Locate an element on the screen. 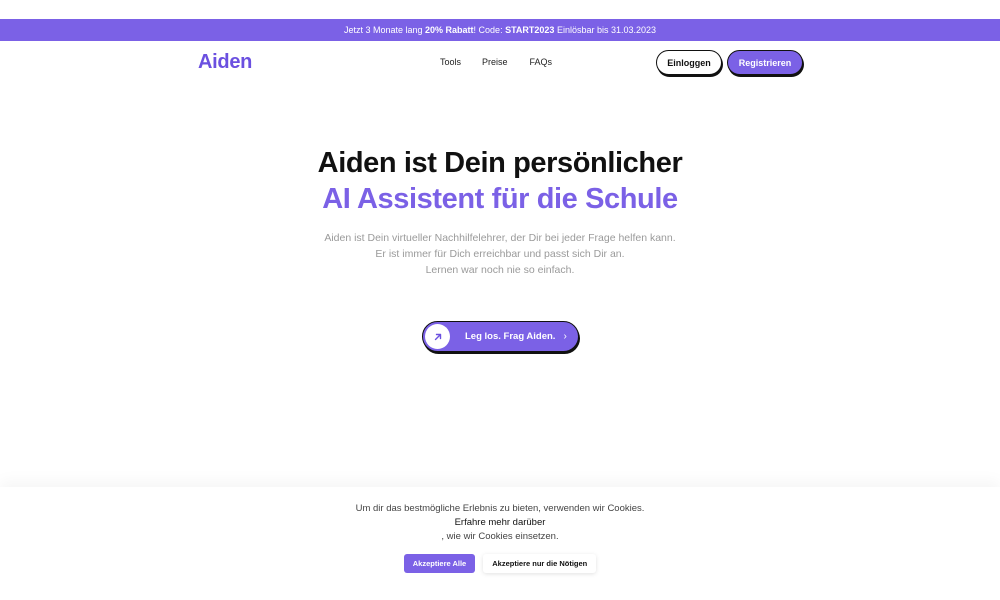 This screenshot has height=600, width=1000. promo-prefix: Jetzt 3 Monate lang is located at coordinates (384, 30).